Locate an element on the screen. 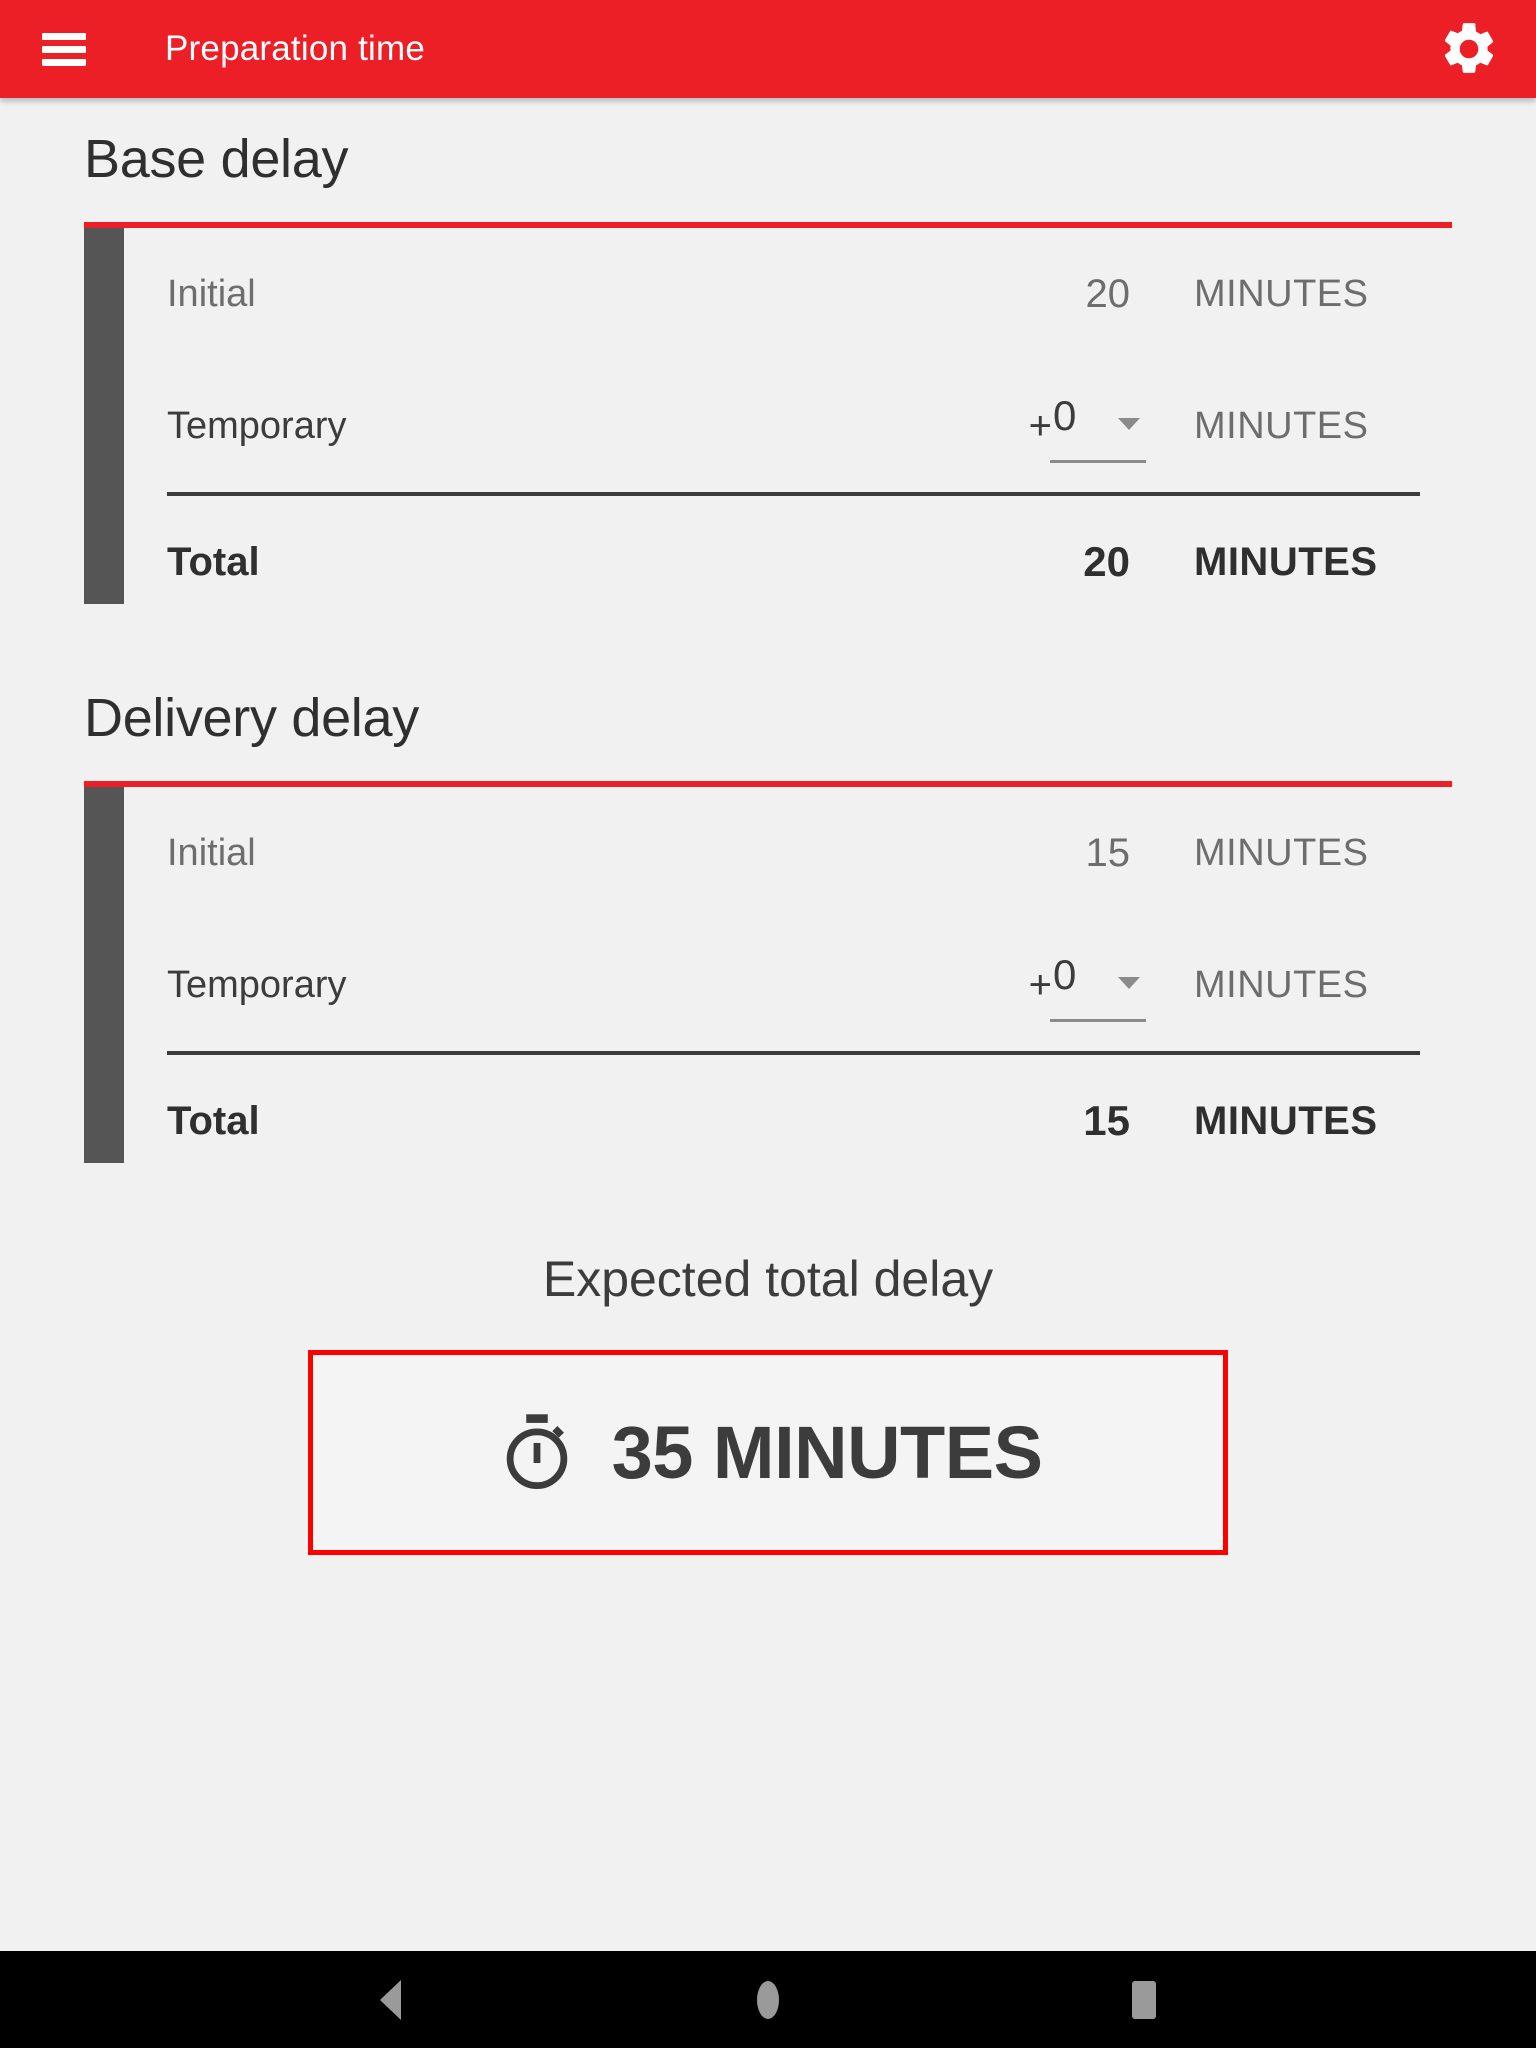 This screenshot has width=1536, height=2048. page-title: Preparation time is located at coordinates (295, 48).